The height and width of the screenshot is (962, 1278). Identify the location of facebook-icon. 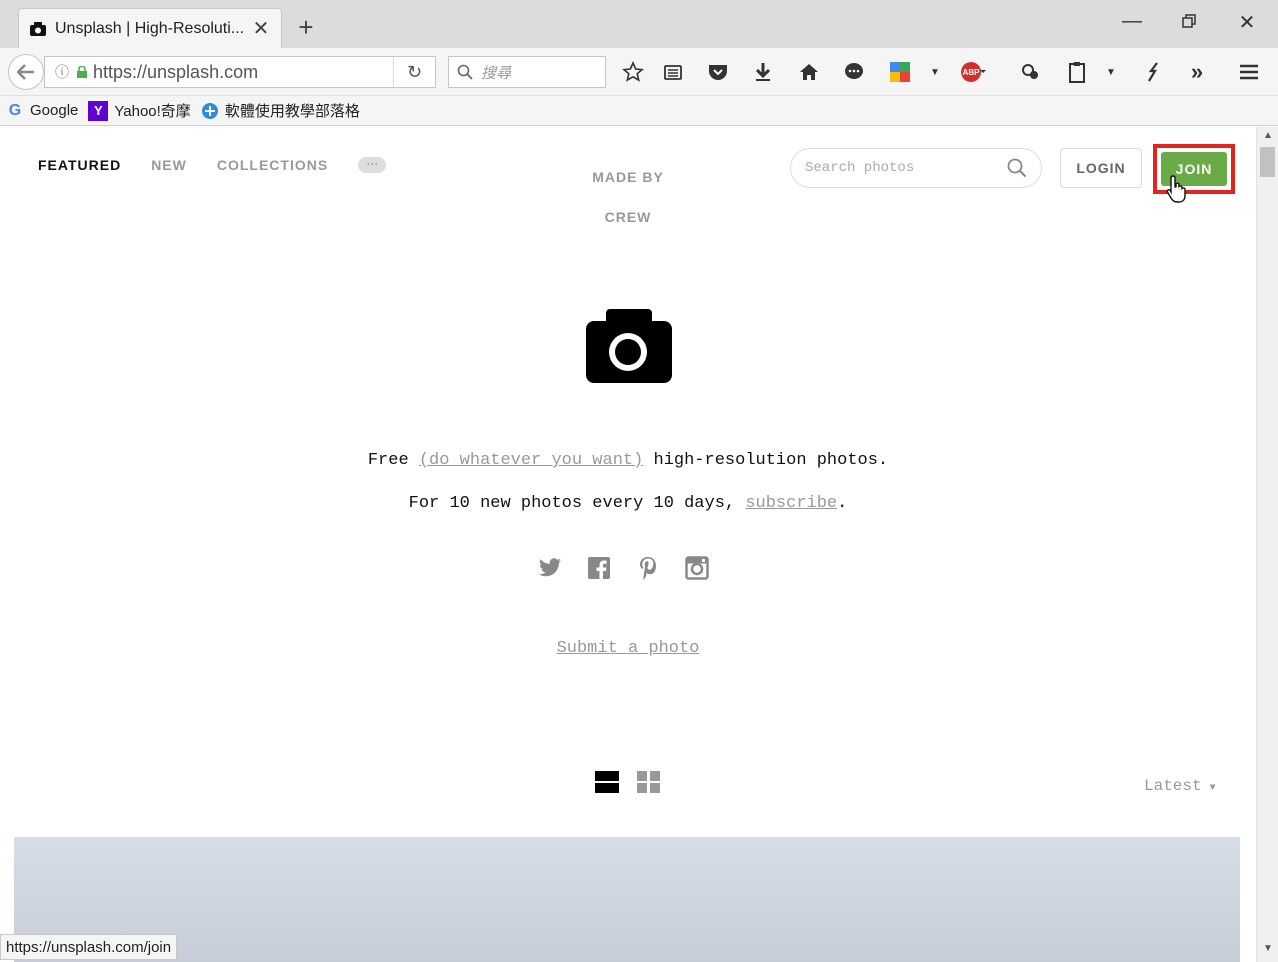
(599, 568).